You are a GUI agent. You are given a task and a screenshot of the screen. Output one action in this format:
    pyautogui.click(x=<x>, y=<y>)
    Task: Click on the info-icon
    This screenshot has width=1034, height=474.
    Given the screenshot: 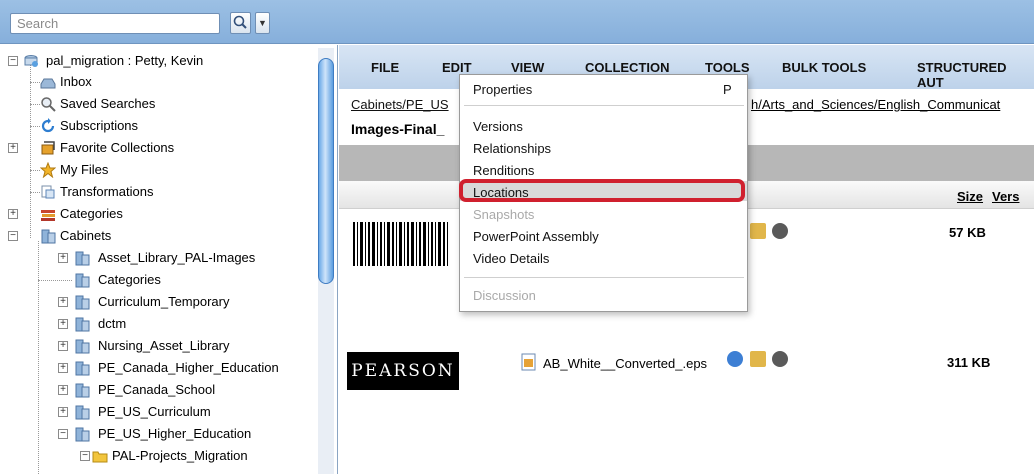 What is the action you would take?
    pyautogui.click(x=735, y=358)
    